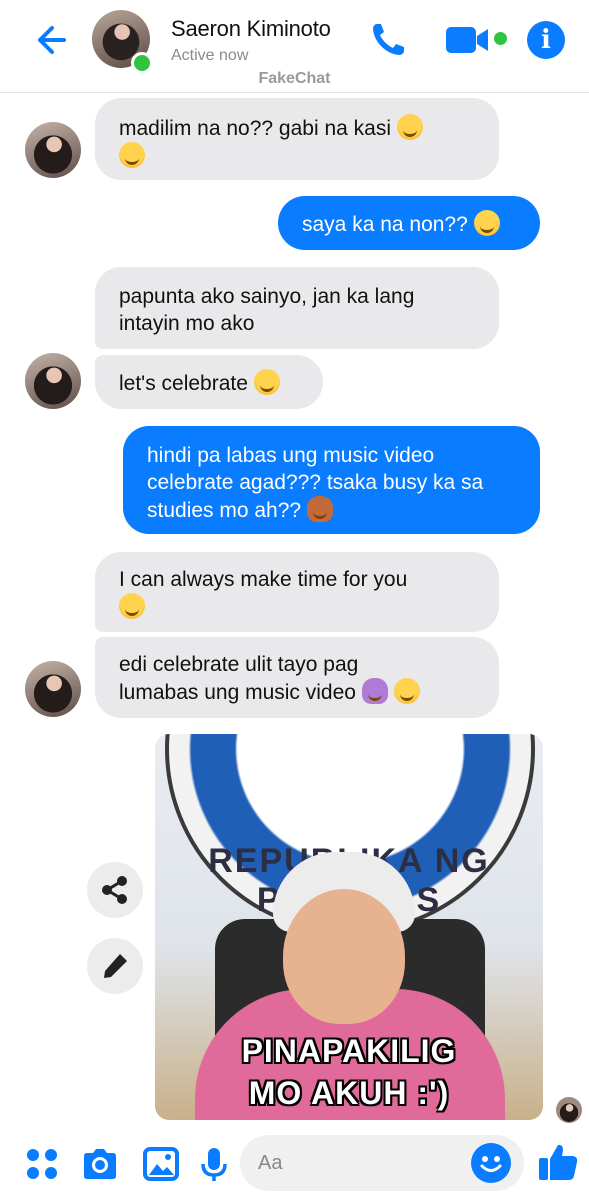 This screenshot has height=1200, width=589. Describe the element at coordinates (237, 692) in the screenshot. I see `message-text: lumabas ung music video` at that location.